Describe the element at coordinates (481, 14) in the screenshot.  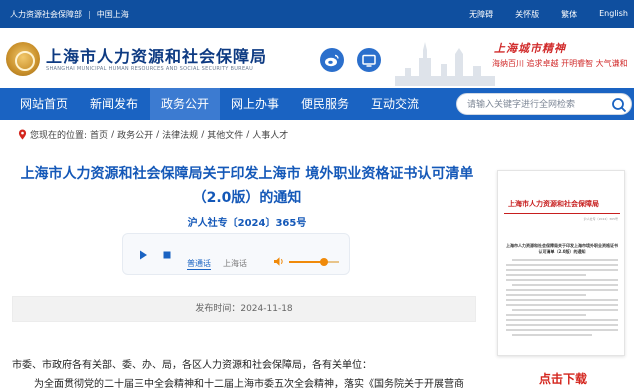
I see `accessibility-link: 无障碍` at that location.